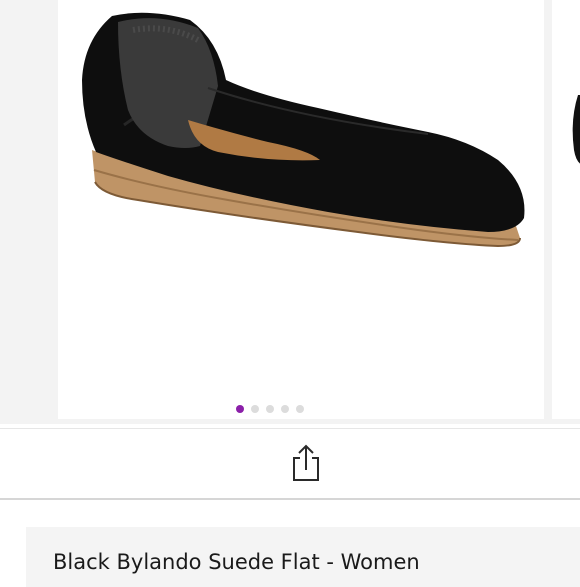 The height and width of the screenshot is (587, 580). I want to click on action-bar, so click(290, 464).